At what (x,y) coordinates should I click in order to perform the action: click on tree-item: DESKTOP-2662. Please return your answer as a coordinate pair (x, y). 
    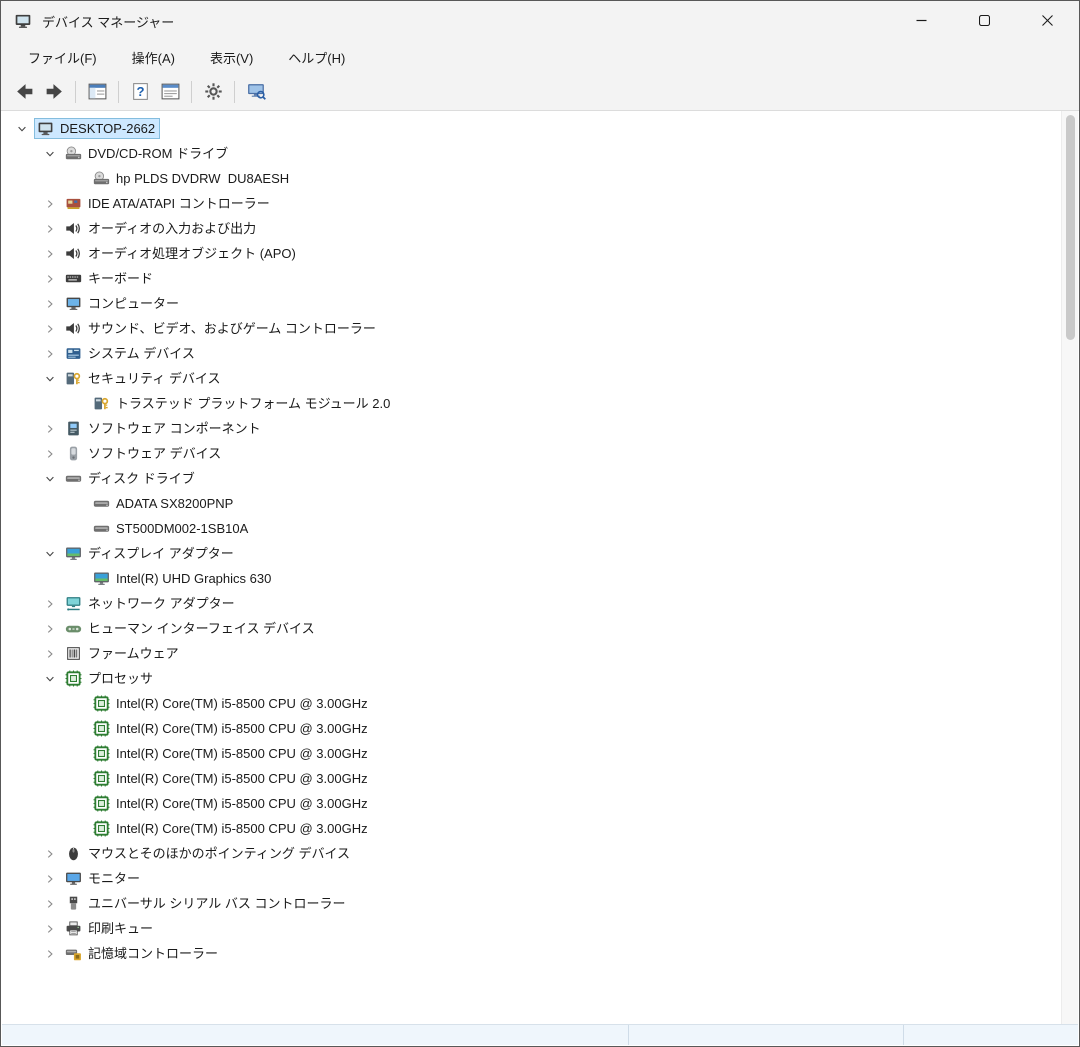
    Looking at the image, I should click on (531, 128).